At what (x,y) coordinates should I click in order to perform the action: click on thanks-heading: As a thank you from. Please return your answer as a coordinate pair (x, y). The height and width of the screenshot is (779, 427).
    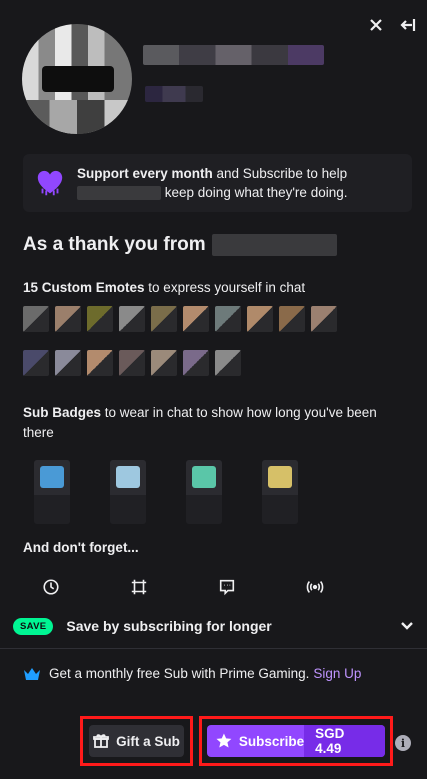
    Looking at the image, I should click on (180, 245).